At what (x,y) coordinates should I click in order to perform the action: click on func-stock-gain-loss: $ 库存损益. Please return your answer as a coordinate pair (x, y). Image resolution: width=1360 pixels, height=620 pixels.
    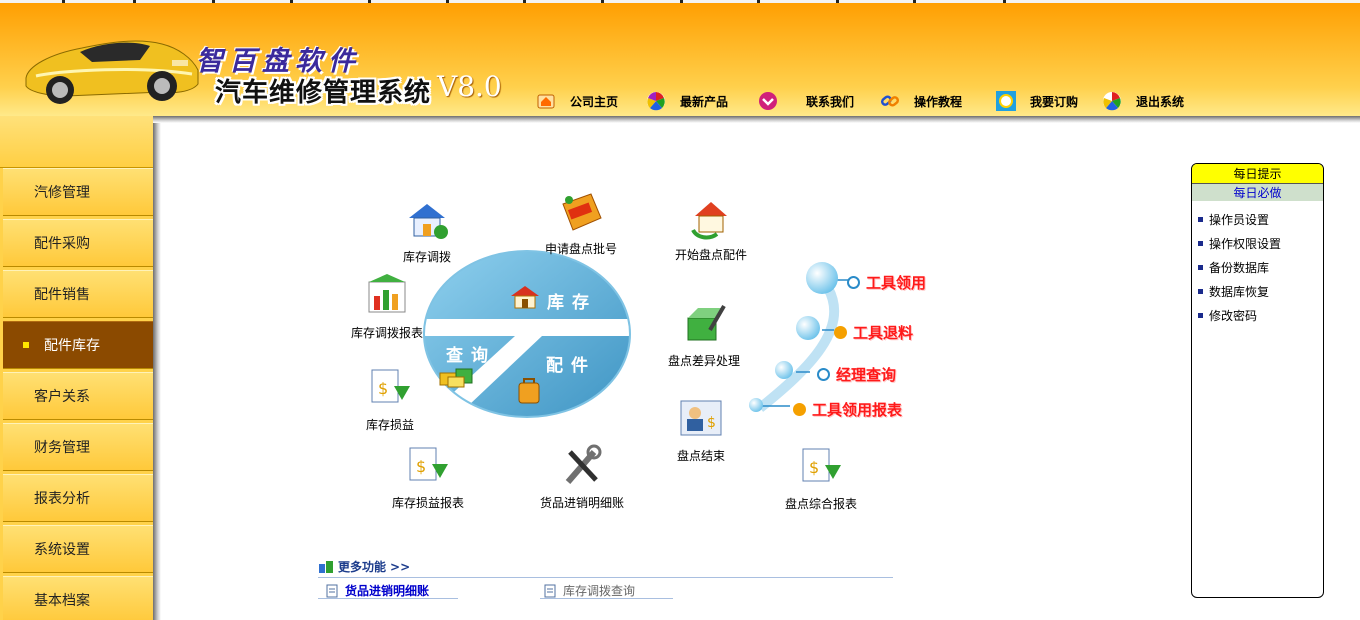
    Looking at the image, I should click on (390, 398).